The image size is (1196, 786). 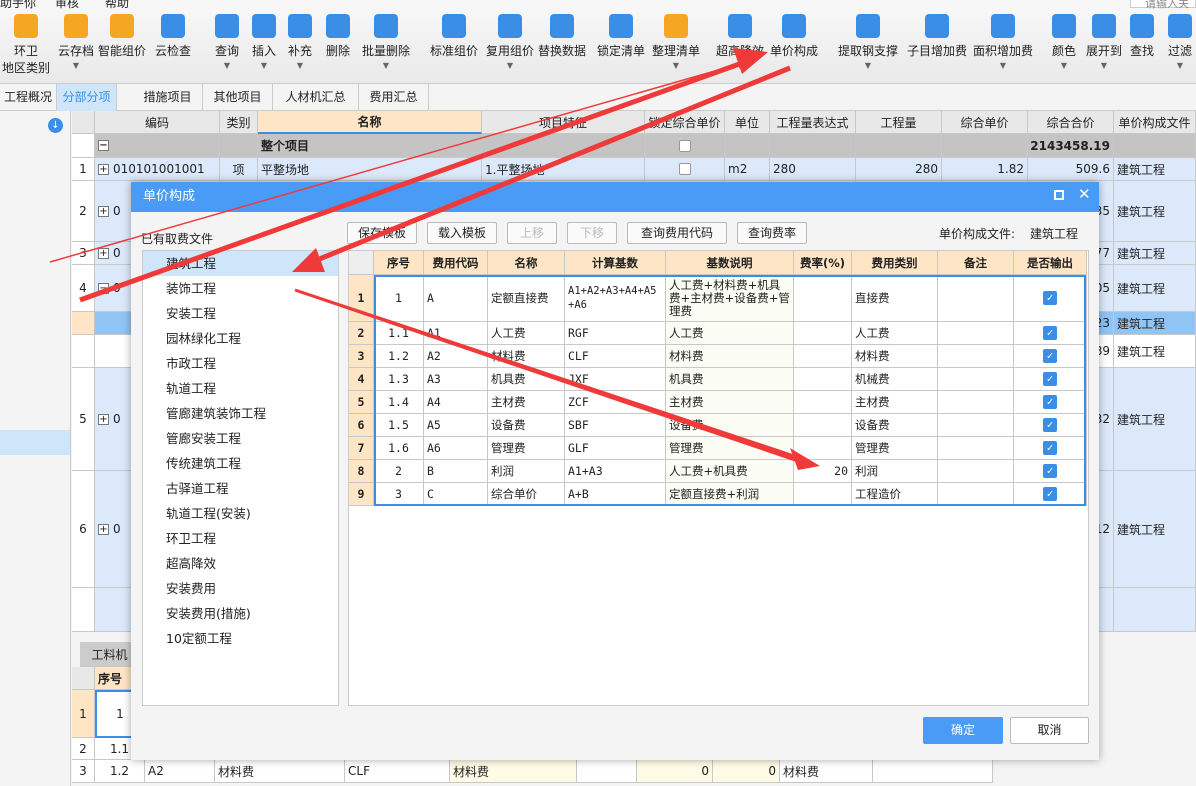 I want to click on move-down-button: 下移, so click(x=592, y=233).